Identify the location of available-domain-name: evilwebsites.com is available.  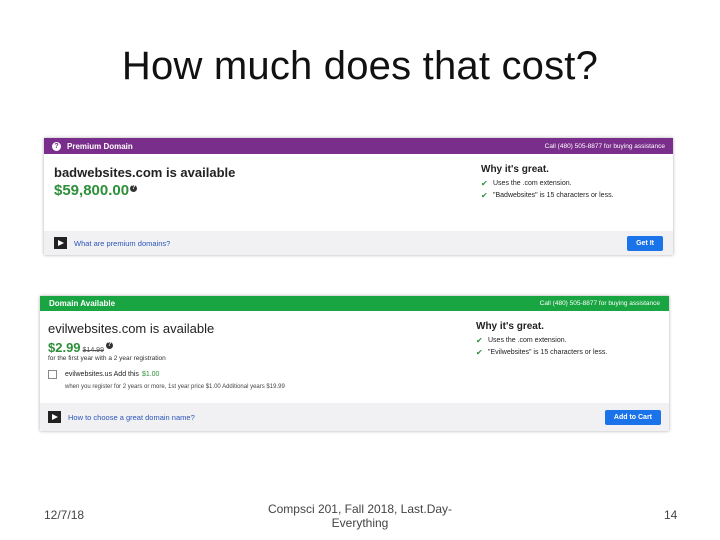
(131, 328).